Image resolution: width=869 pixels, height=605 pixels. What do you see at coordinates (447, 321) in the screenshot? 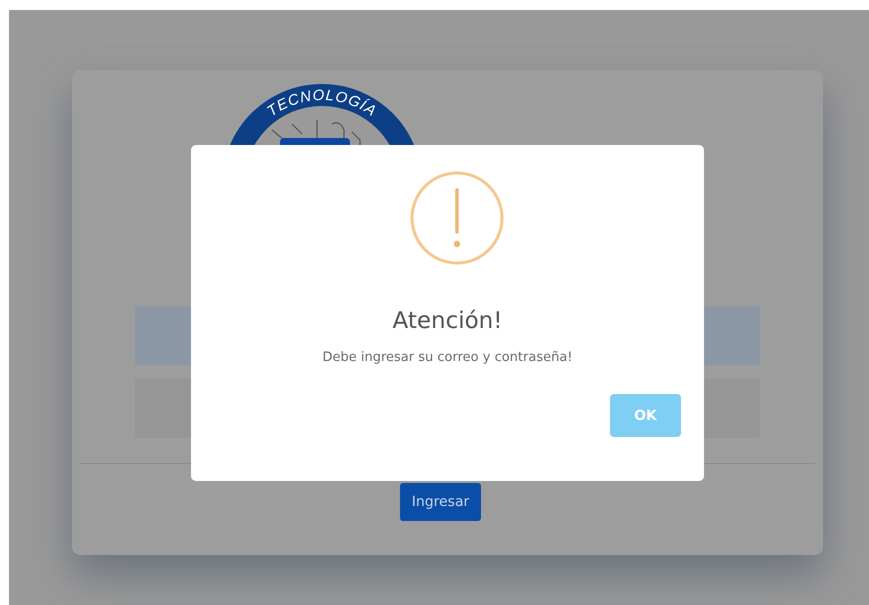
I see `dialog-title: Atención!` at bounding box center [447, 321].